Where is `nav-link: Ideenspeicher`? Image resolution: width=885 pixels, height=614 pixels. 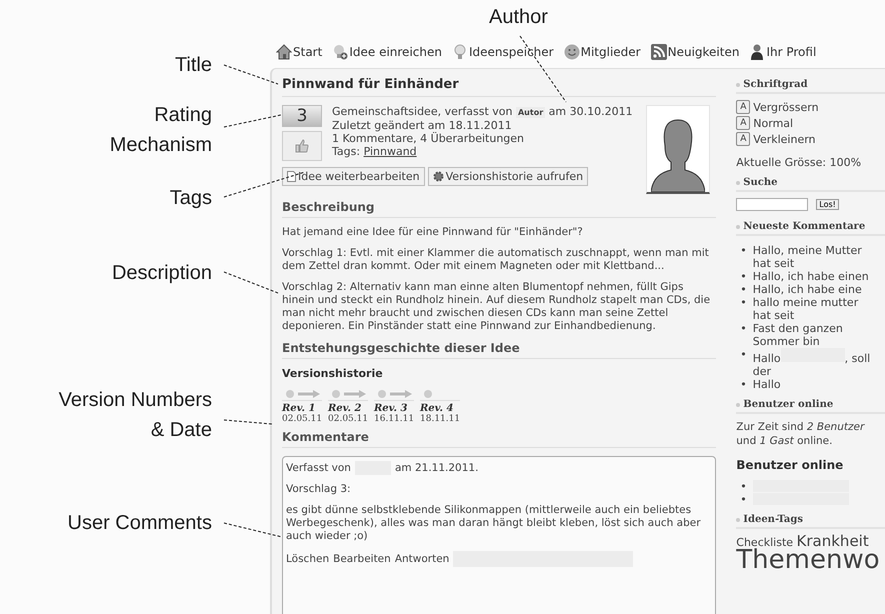 nav-link: Ideenspeicher is located at coordinates (503, 52).